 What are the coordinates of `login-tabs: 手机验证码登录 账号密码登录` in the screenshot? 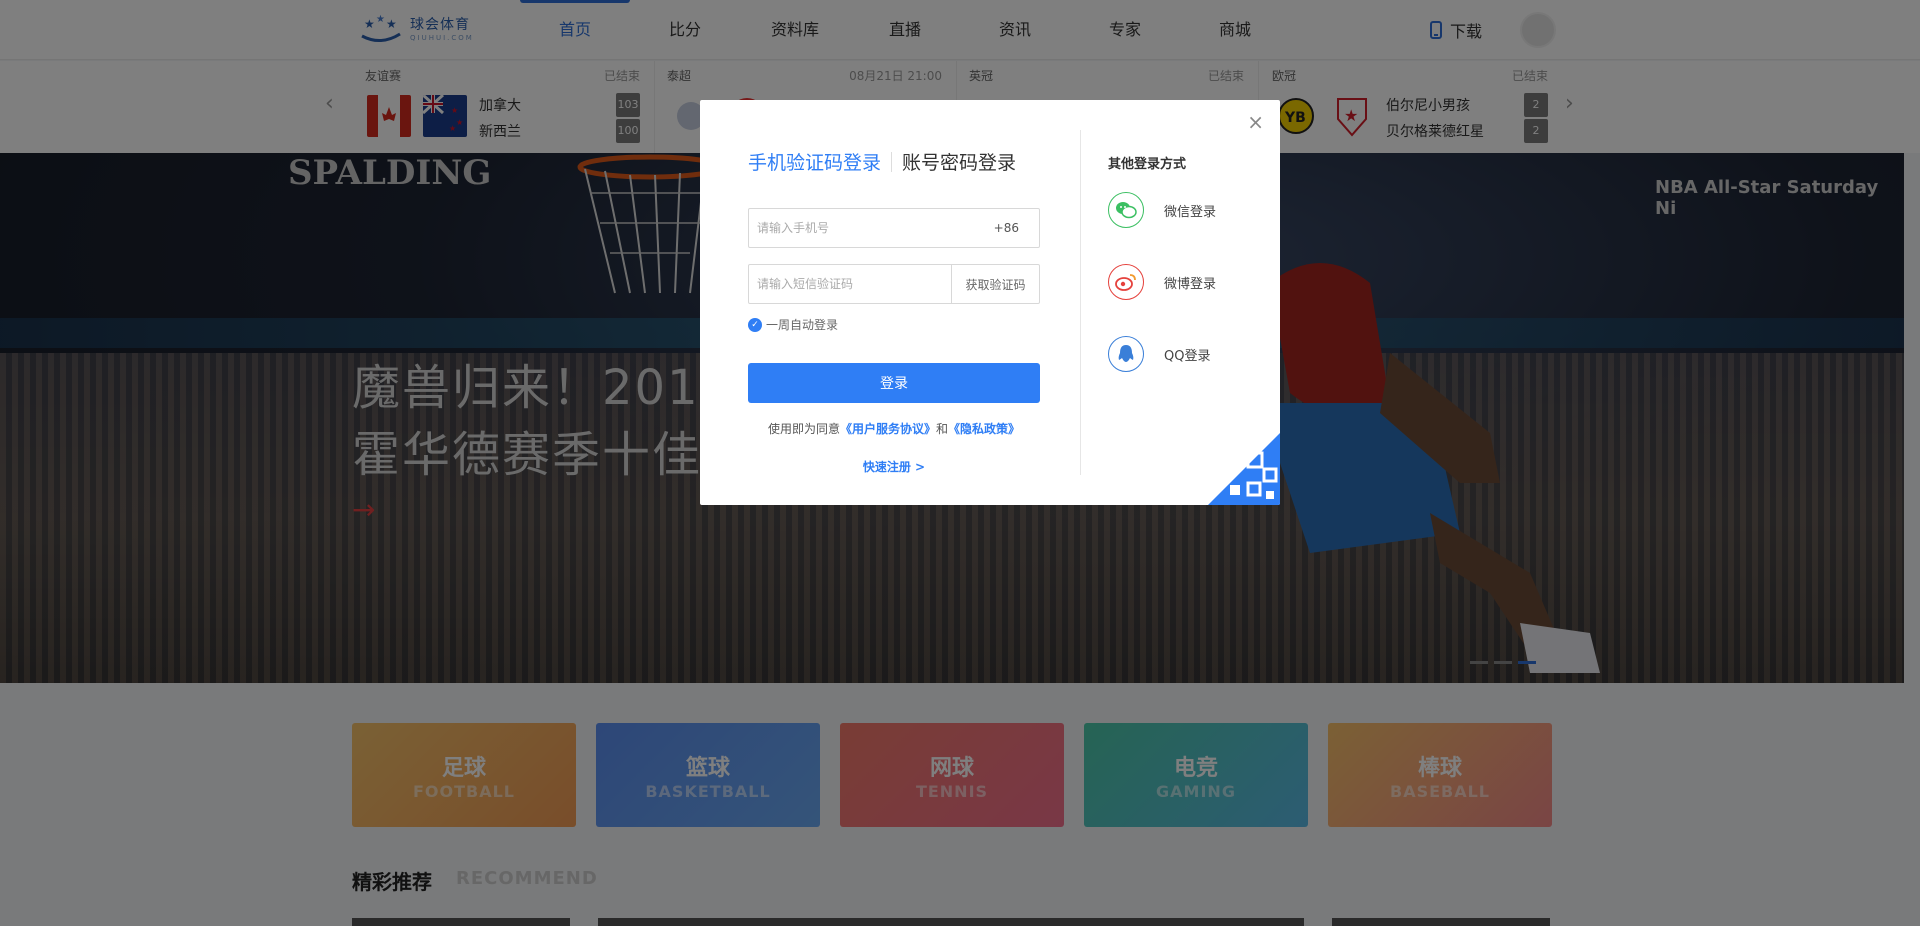 It's located at (882, 161).